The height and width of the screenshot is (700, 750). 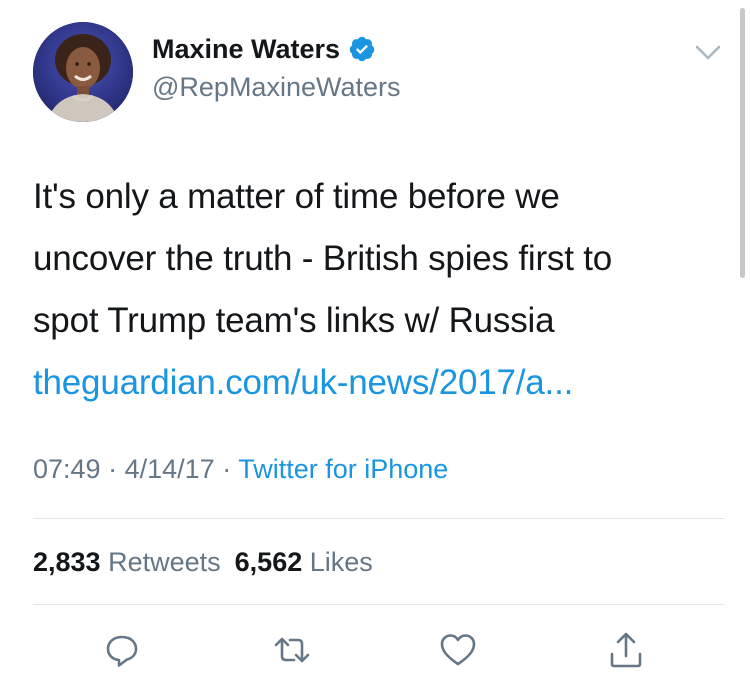 I want to click on reply-icon, so click(x=122, y=651).